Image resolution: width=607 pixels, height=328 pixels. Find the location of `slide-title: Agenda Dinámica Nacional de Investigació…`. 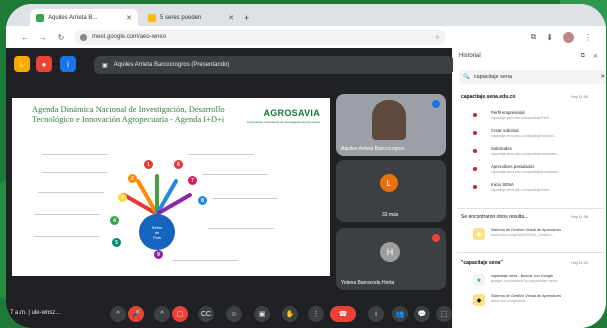

slide-title: Agenda Dinámica Nacional de Investigació… is located at coordinates (128, 114).